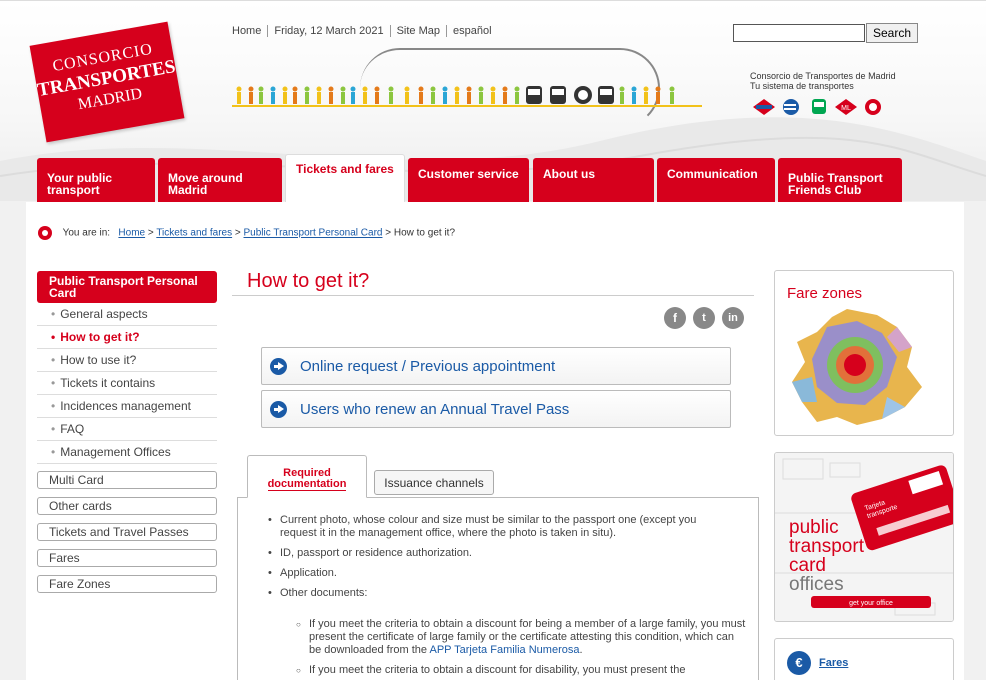 The width and height of the screenshot is (986, 680). What do you see at coordinates (716, 180) in the screenshot?
I see `nav-tab-communication: Communication` at bounding box center [716, 180].